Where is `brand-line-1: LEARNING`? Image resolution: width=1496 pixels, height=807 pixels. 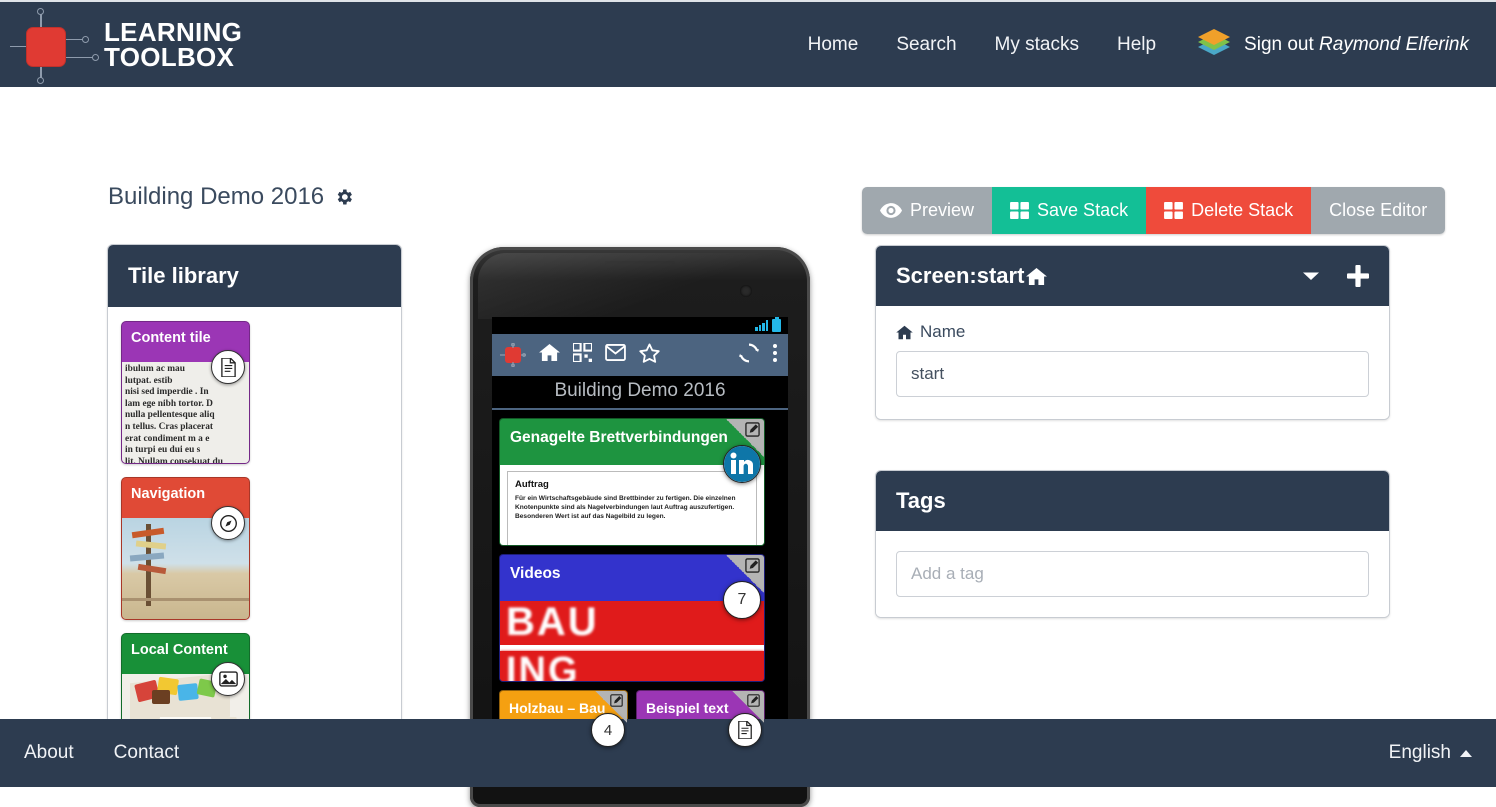
brand-line-1: LEARNING is located at coordinates (173, 31).